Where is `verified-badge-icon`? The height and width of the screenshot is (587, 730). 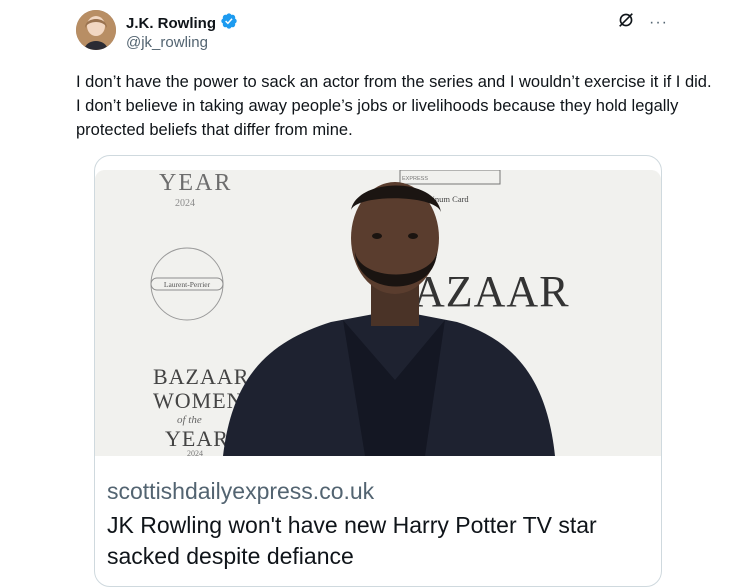
verified-badge-icon is located at coordinates (229, 23).